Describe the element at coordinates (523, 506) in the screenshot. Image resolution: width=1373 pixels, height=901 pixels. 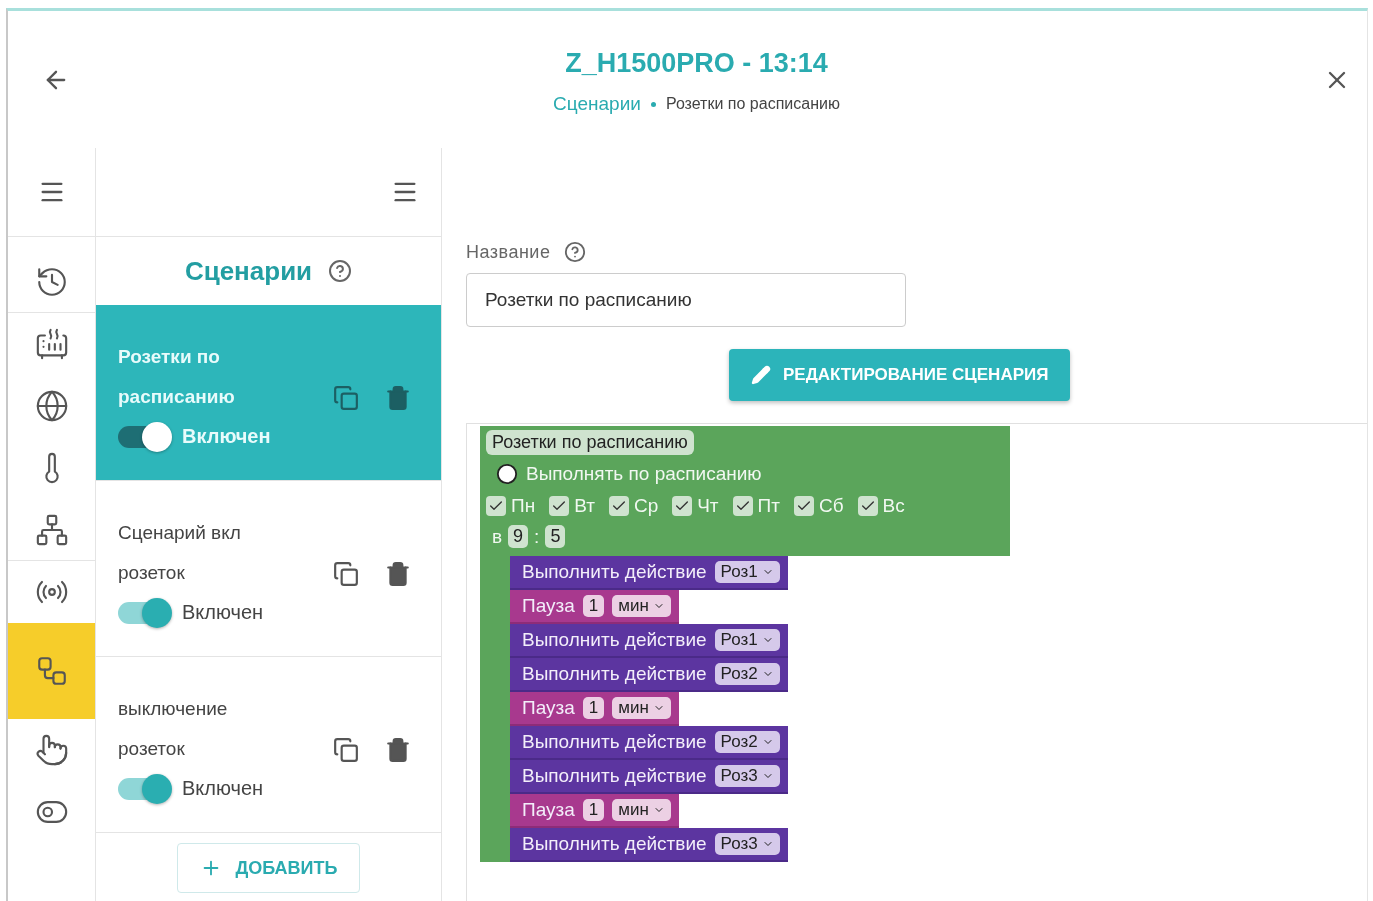
I see `day-label: Пн` at that location.